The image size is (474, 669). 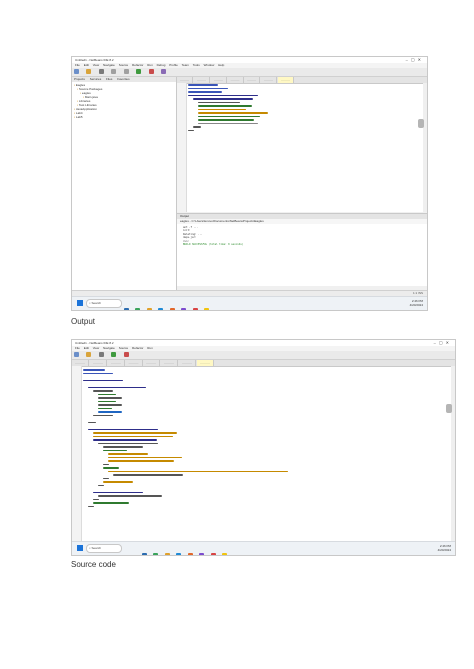 What do you see at coordinates (286, 80) in the screenshot?
I see `editor-tab-active: ·········` at bounding box center [286, 80].